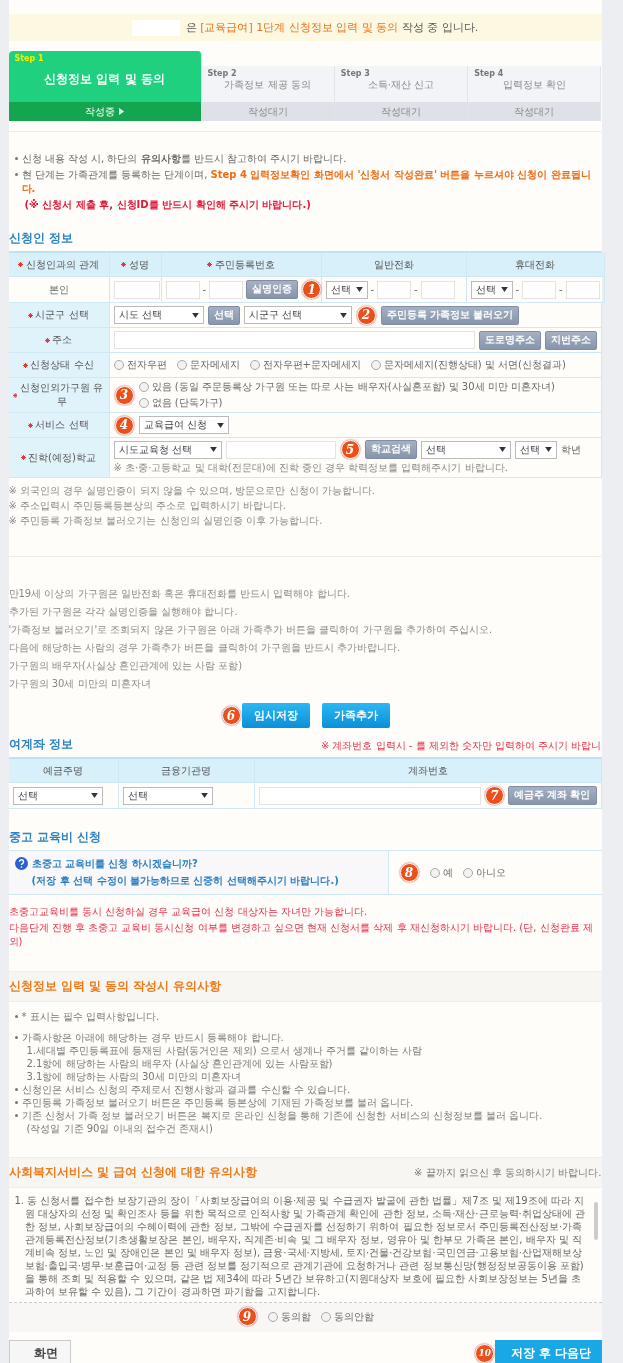  What do you see at coordinates (183, 425) in the screenshot?
I see `dropdown: 교육급여 신청` at bounding box center [183, 425].